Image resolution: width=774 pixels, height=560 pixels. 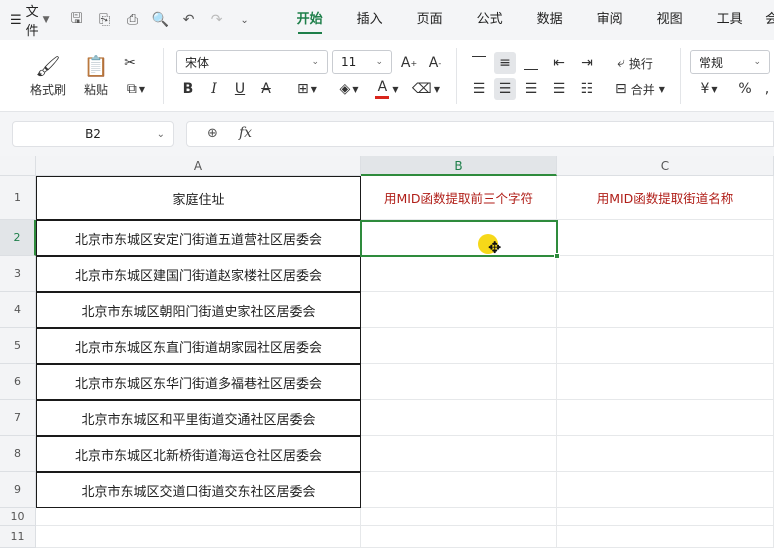 I want to click on align-center-icon: ☰, so click(x=505, y=89).